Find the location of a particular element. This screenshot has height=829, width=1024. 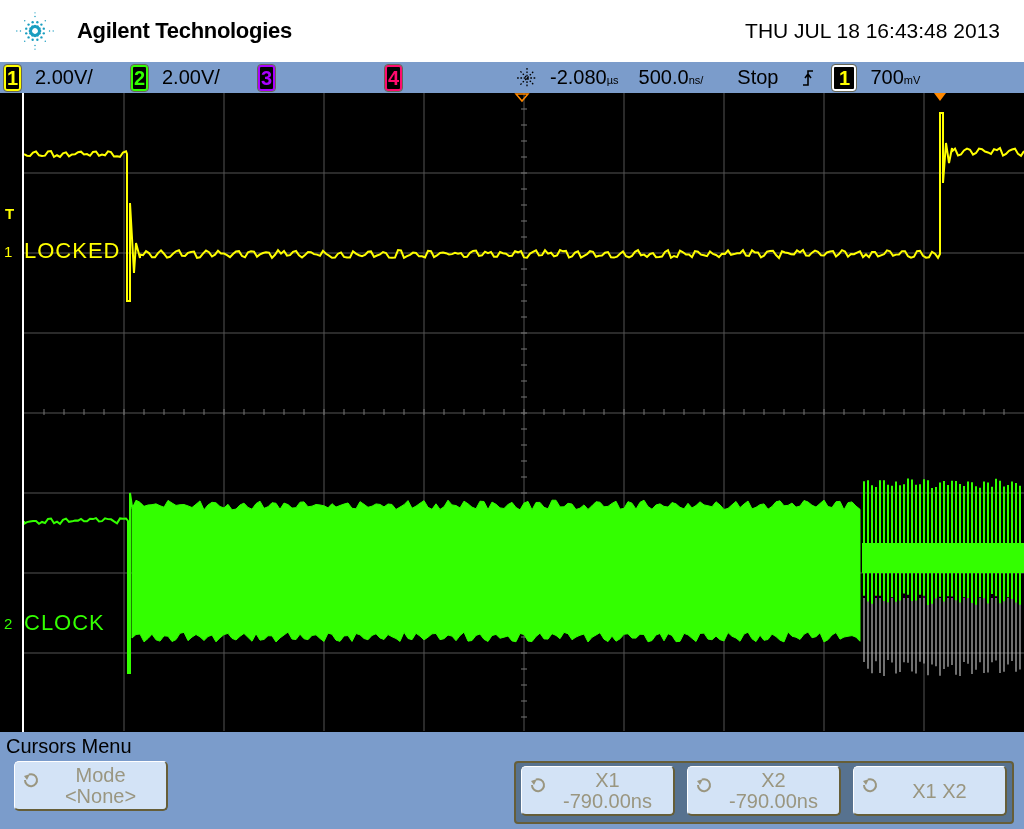

date-time: THU JUL 18 16:43:48 2013 is located at coordinates (872, 31).